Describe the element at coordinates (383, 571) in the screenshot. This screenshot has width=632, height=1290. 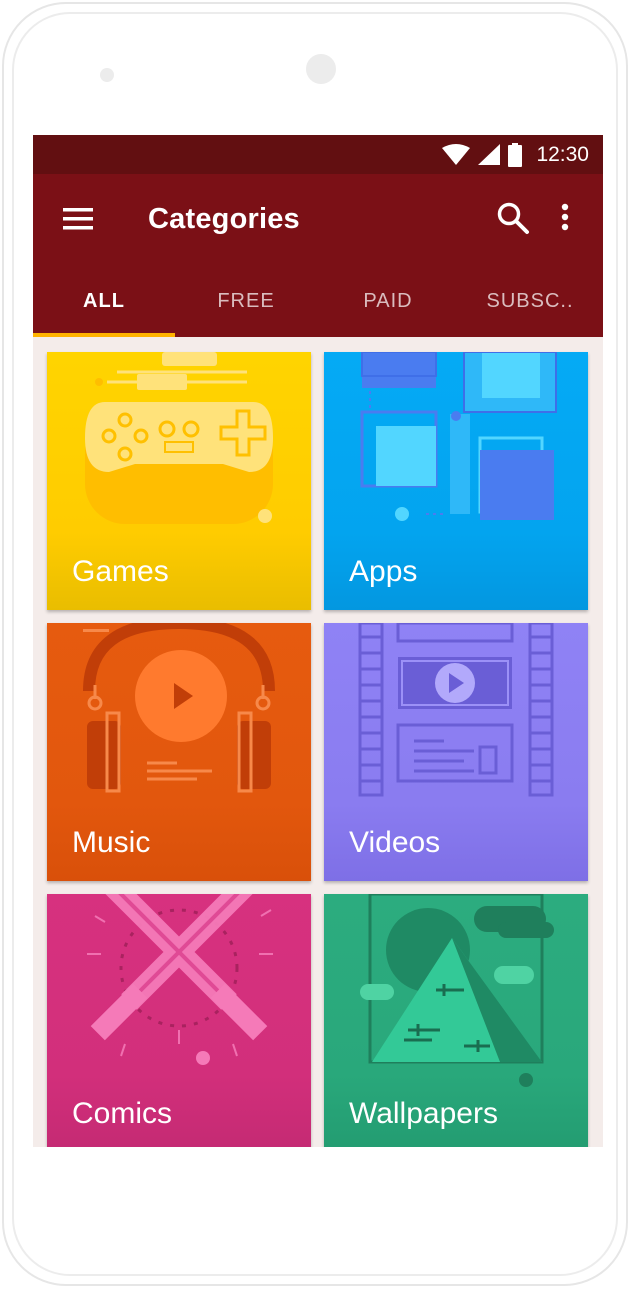
I see `category-label: Apps` at that location.